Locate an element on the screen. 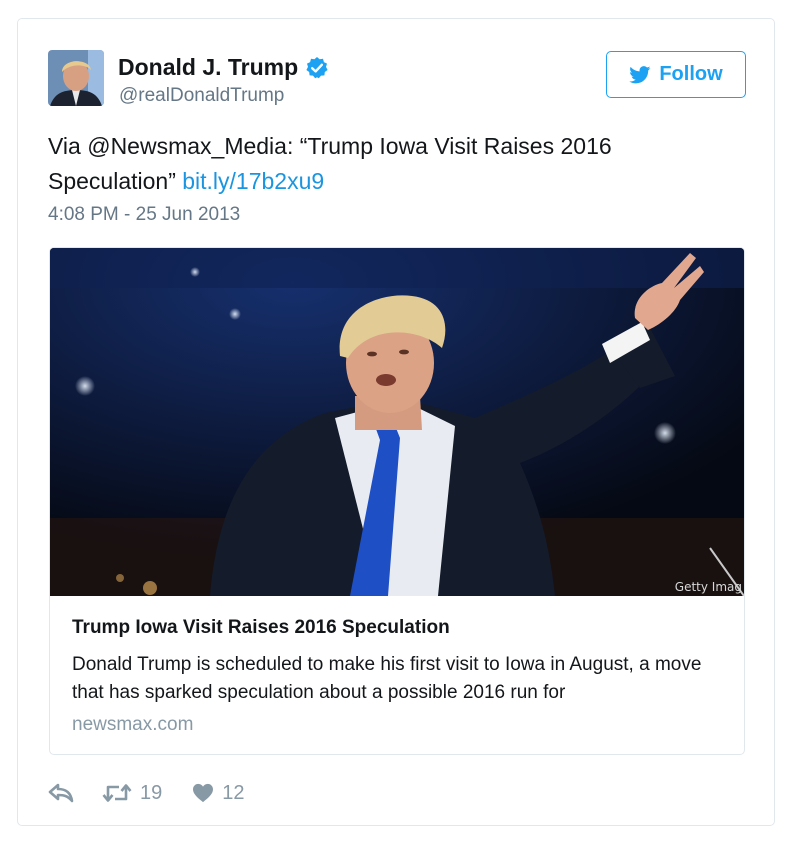 The image size is (799, 848). reply-button is located at coordinates (61, 793).